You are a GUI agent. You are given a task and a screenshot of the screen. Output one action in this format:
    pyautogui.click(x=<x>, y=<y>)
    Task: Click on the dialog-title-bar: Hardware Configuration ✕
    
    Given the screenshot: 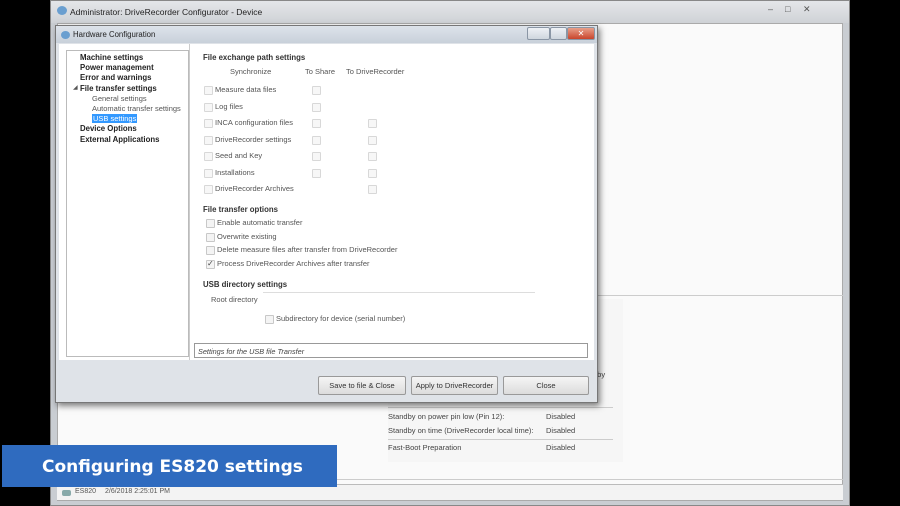 What is the action you would take?
    pyautogui.click(x=326, y=34)
    